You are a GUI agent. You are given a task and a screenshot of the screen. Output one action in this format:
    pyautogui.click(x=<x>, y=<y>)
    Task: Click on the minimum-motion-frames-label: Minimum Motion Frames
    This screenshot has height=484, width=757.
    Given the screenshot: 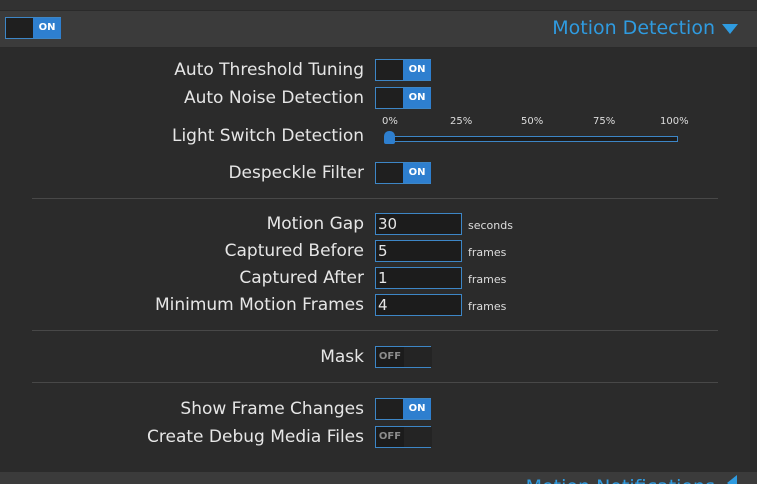 What is the action you would take?
    pyautogui.click(x=259, y=305)
    